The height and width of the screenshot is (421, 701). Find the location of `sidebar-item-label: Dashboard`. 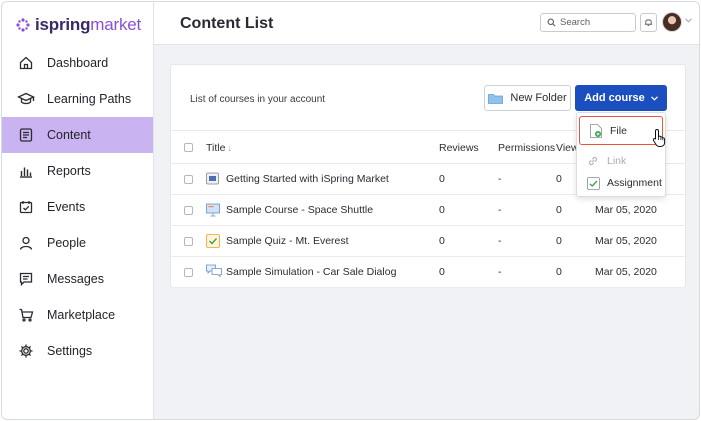

sidebar-item-label: Dashboard is located at coordinates (78, 63).